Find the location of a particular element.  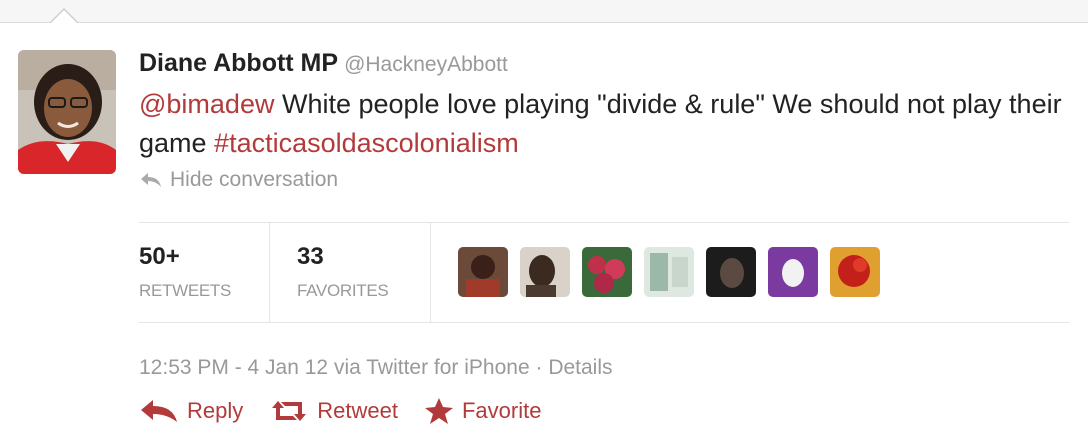

tweet-actions: Reply Retweet Favorite is located at coordinates (353, 411).